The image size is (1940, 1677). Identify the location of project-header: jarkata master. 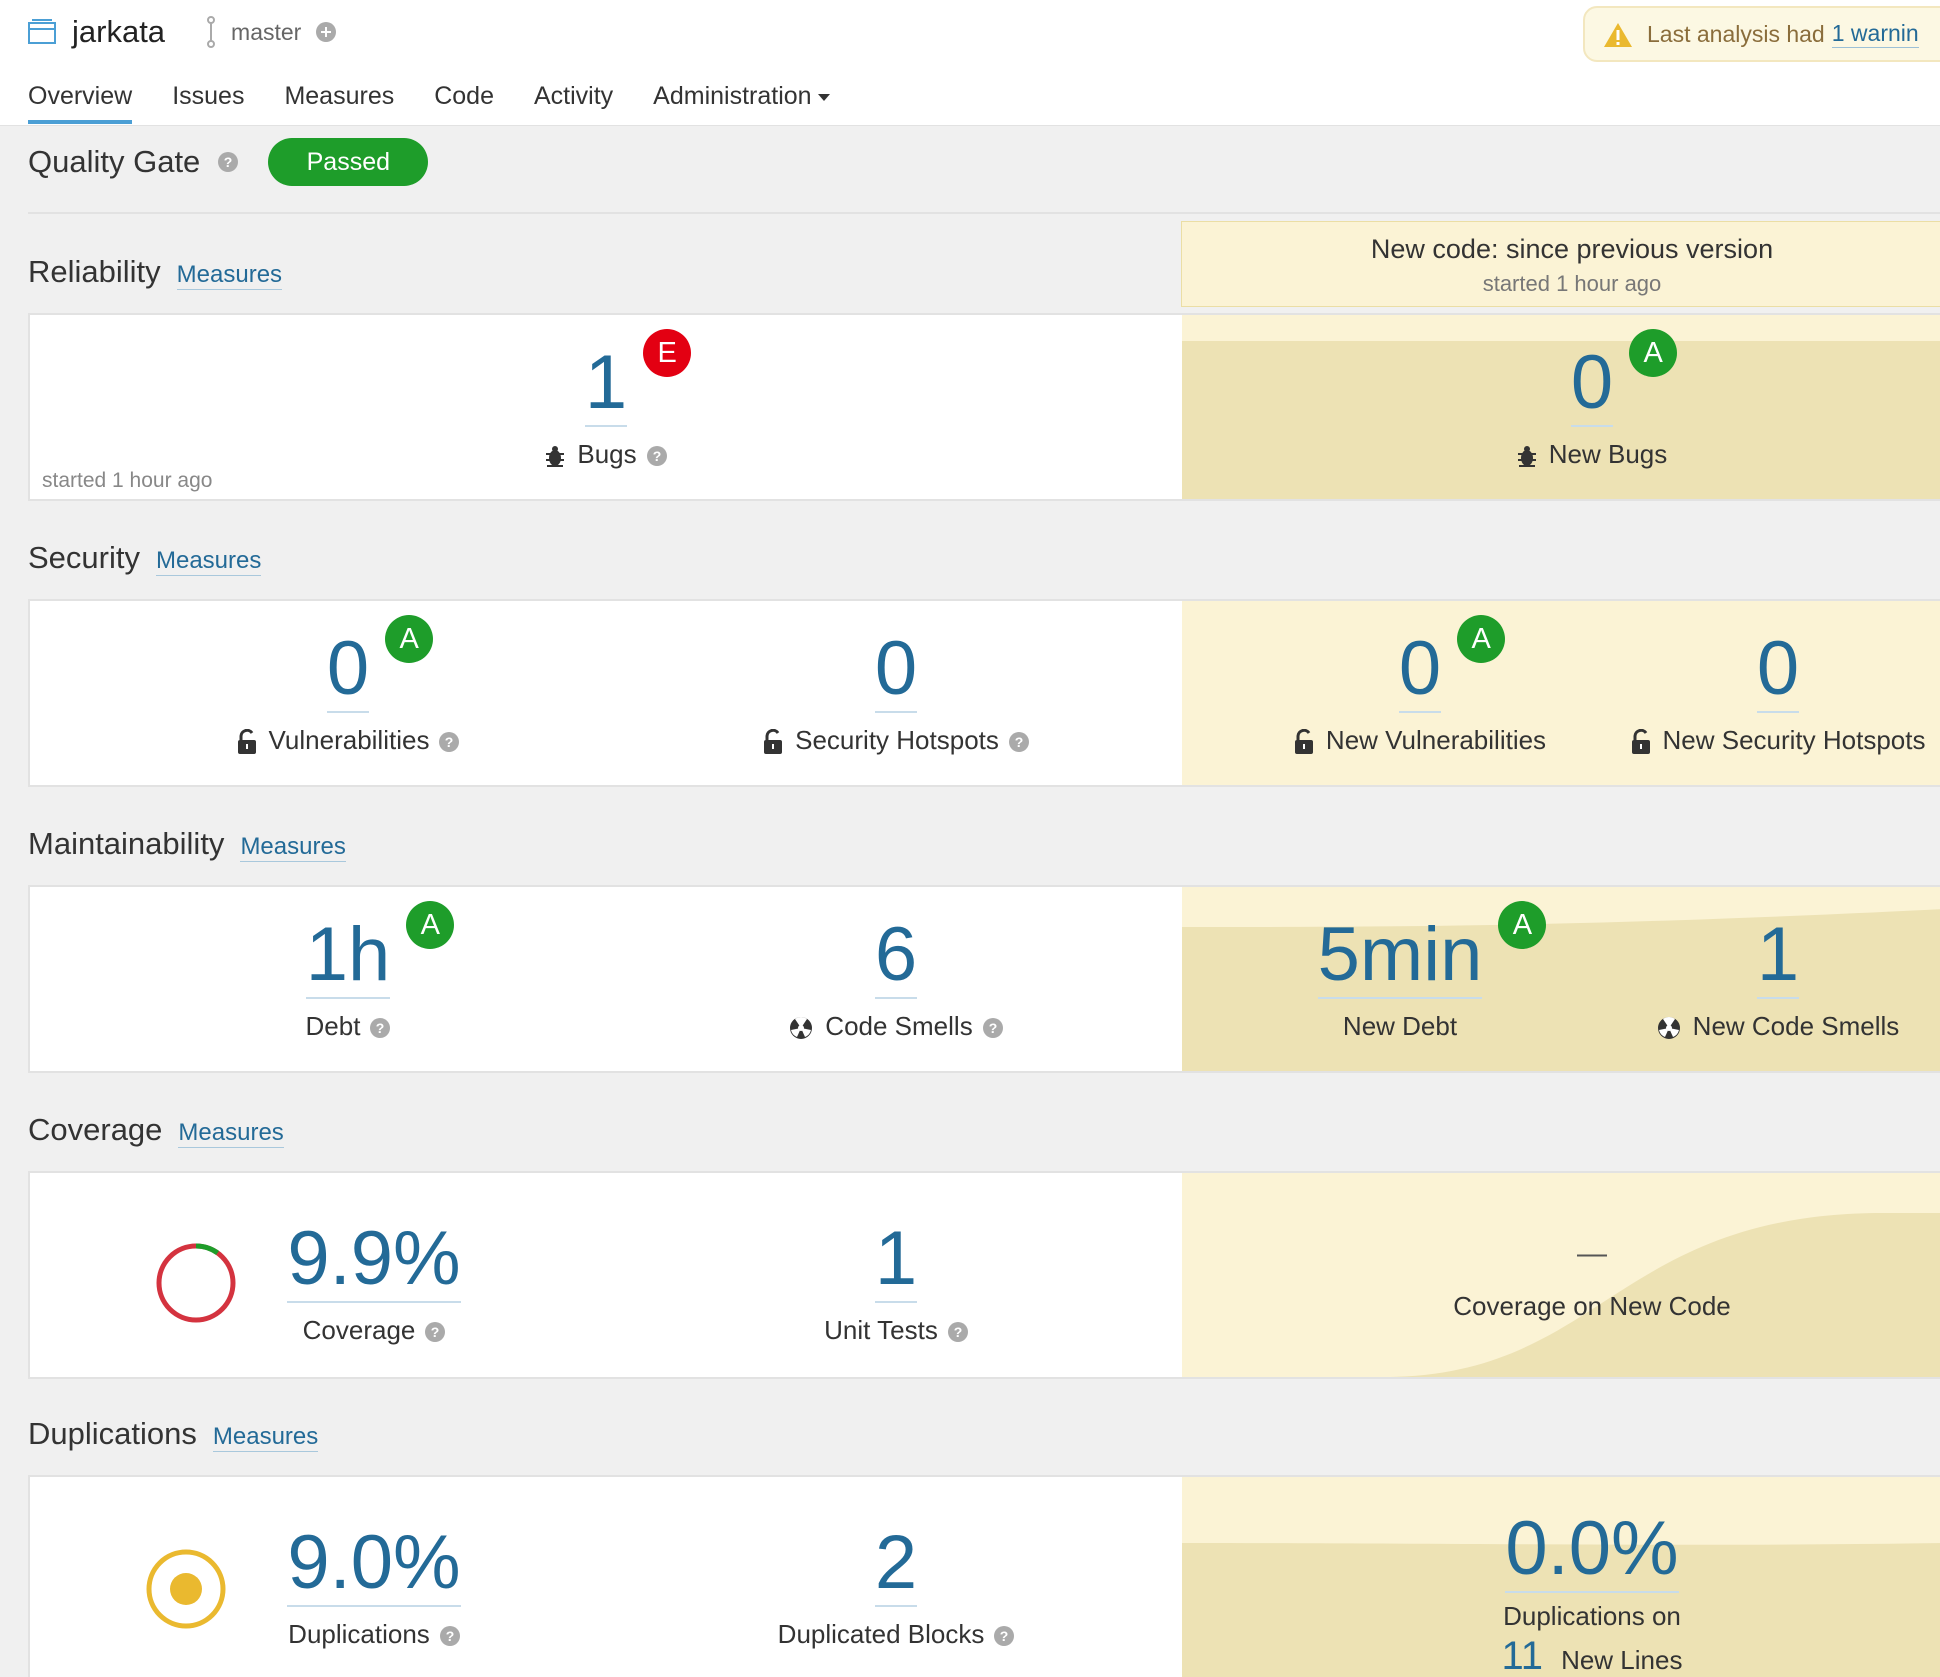
(182, 32).